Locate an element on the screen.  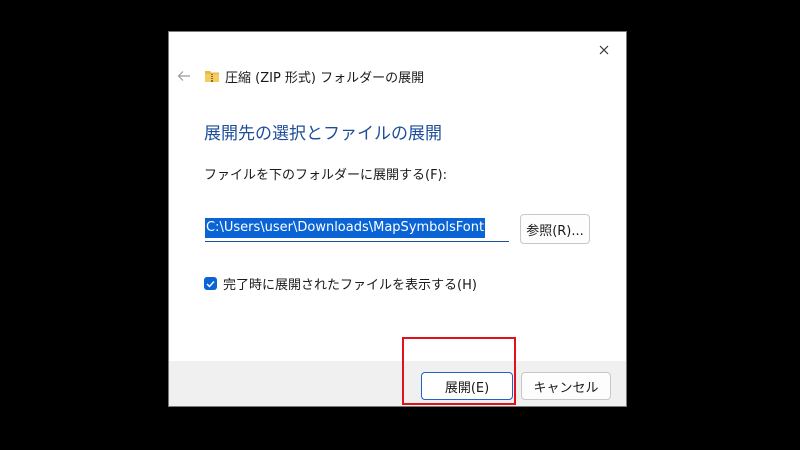
title-bar: 圧縮 (ZIP 形式) フォルダーの展開 is located at coordinates (300, 76).